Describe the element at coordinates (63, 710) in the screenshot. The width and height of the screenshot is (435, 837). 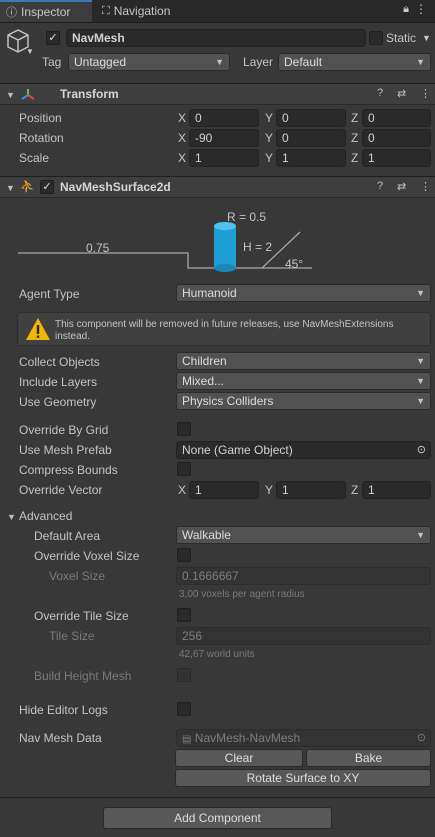
I see `hide-editor-logs-label: Hide Editor Logs` at that location.